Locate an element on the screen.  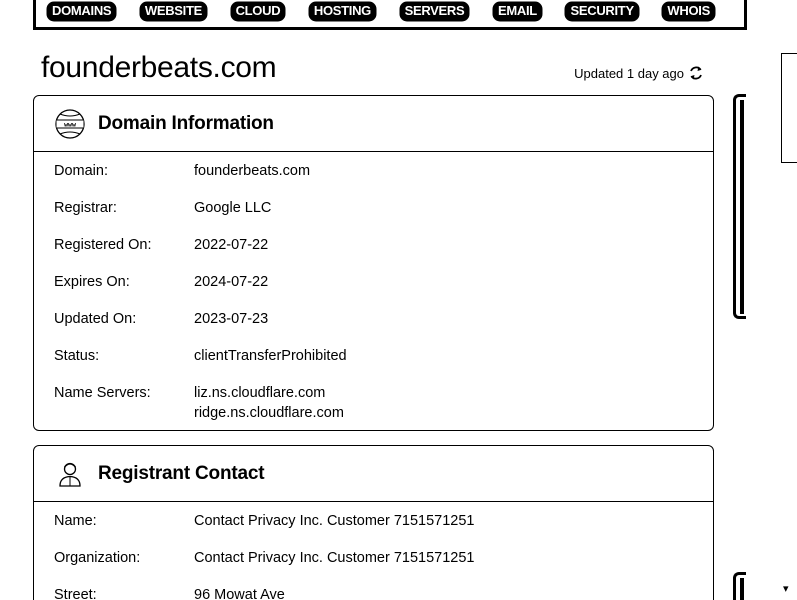
registrant-contact-header: Registrant Contact is located at coordinates (373, 474).